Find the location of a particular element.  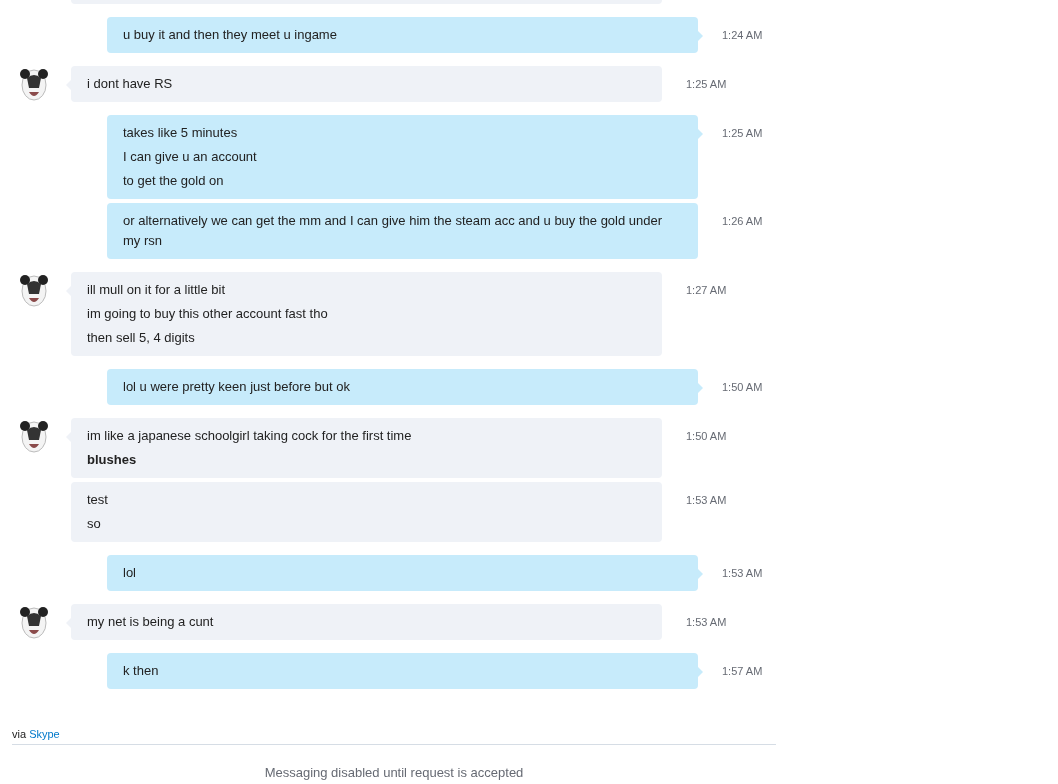

timestamp: 1:27 AM is located at coordinates (706, 290).